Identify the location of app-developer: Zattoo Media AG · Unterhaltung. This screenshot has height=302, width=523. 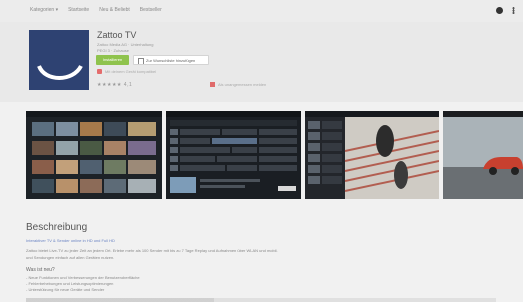
(125, 44).